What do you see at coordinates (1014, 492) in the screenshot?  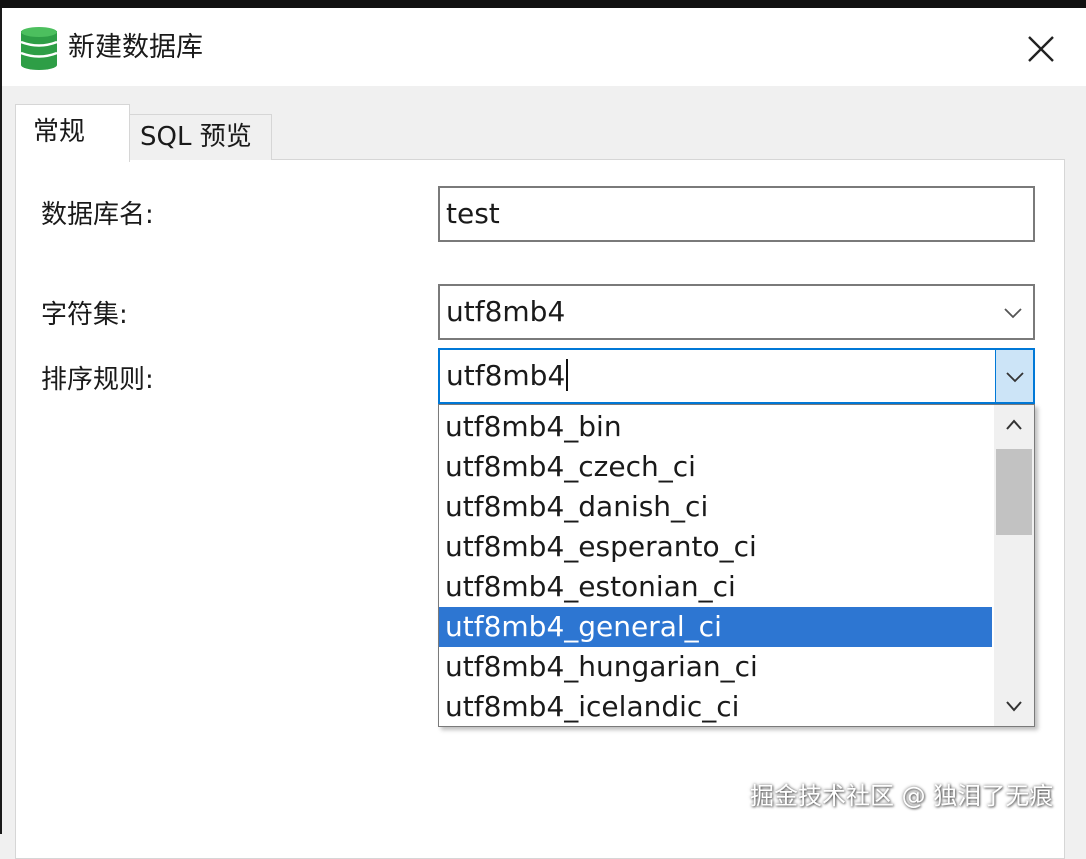 I see `scroll-thumb` at bounding box center [1014, 492].